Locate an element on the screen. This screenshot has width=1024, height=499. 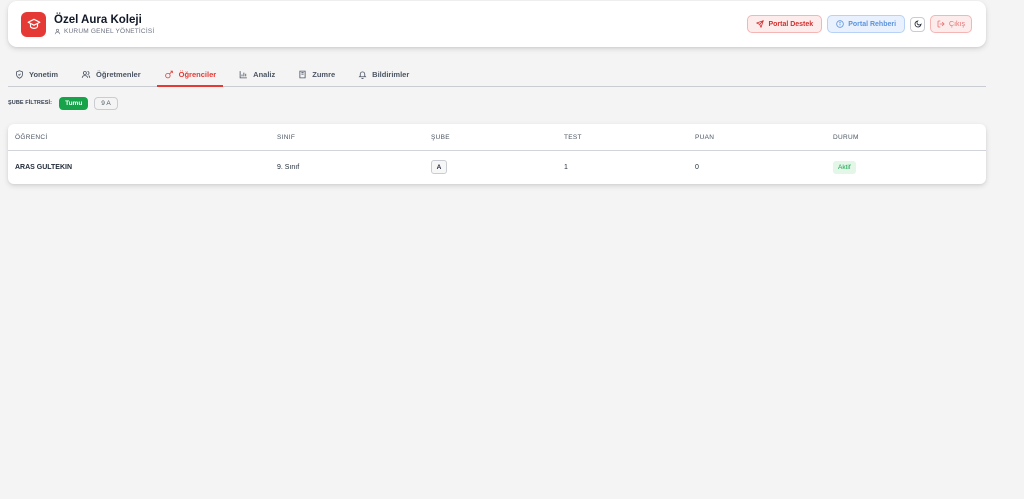
branch-cell: A is located at coordinates (439, 167).